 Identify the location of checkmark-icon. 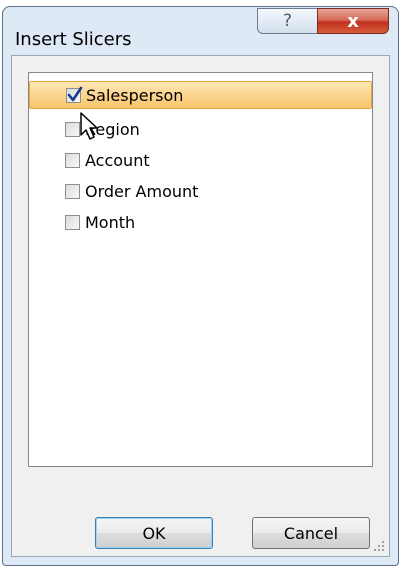
(75, 93).